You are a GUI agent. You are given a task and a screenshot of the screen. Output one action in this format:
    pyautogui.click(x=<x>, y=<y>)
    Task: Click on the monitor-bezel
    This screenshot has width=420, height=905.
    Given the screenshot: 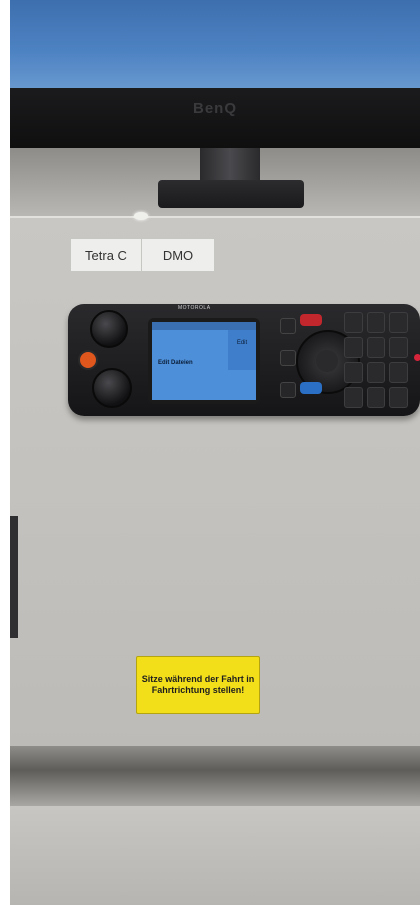 What is the action you would take?
    pyautogui.click(x=215, y=118)
    